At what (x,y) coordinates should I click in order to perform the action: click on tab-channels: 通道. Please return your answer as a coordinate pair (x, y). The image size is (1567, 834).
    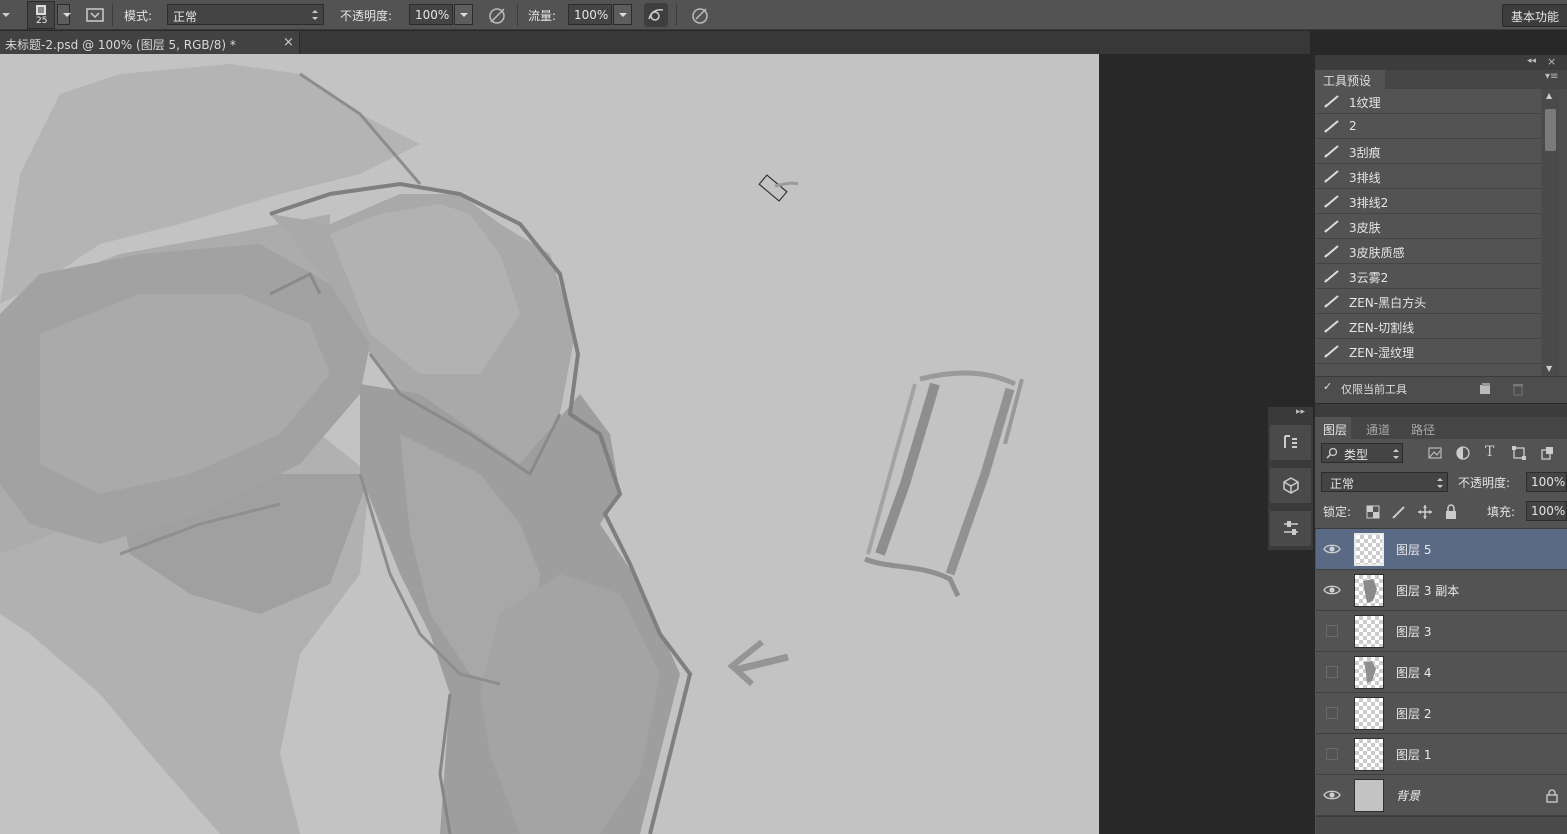
    Looking at the image, I should click on (1378, 429).